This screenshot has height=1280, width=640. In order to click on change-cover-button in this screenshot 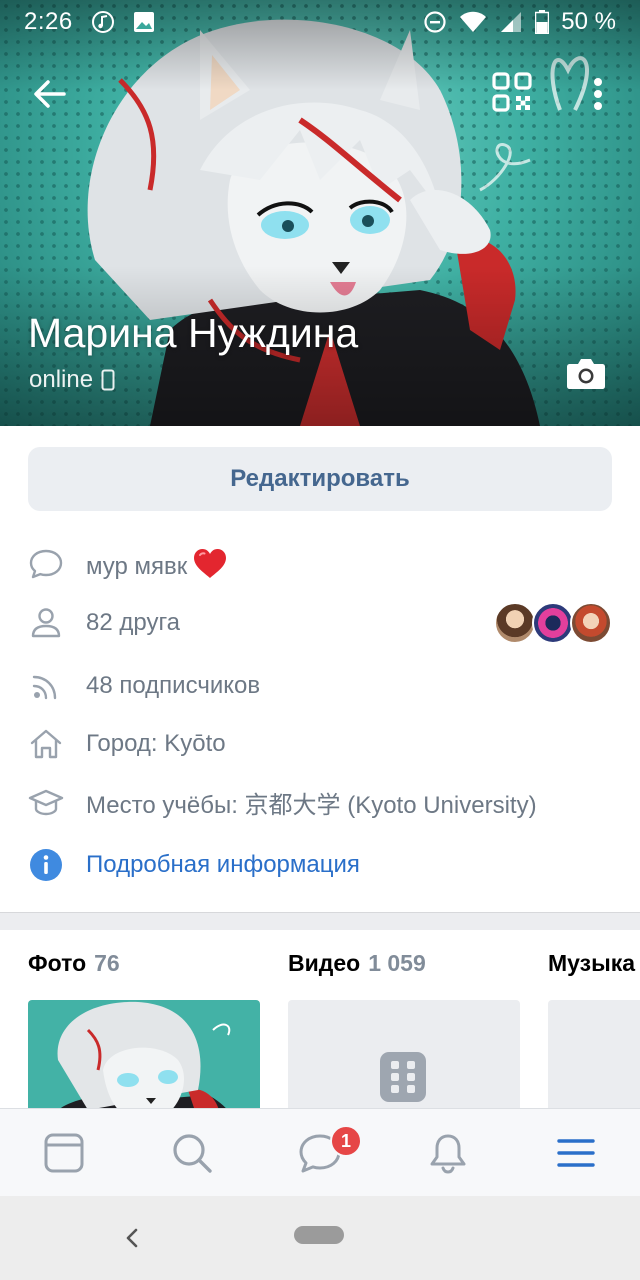, I will do `click(586, 373)`.